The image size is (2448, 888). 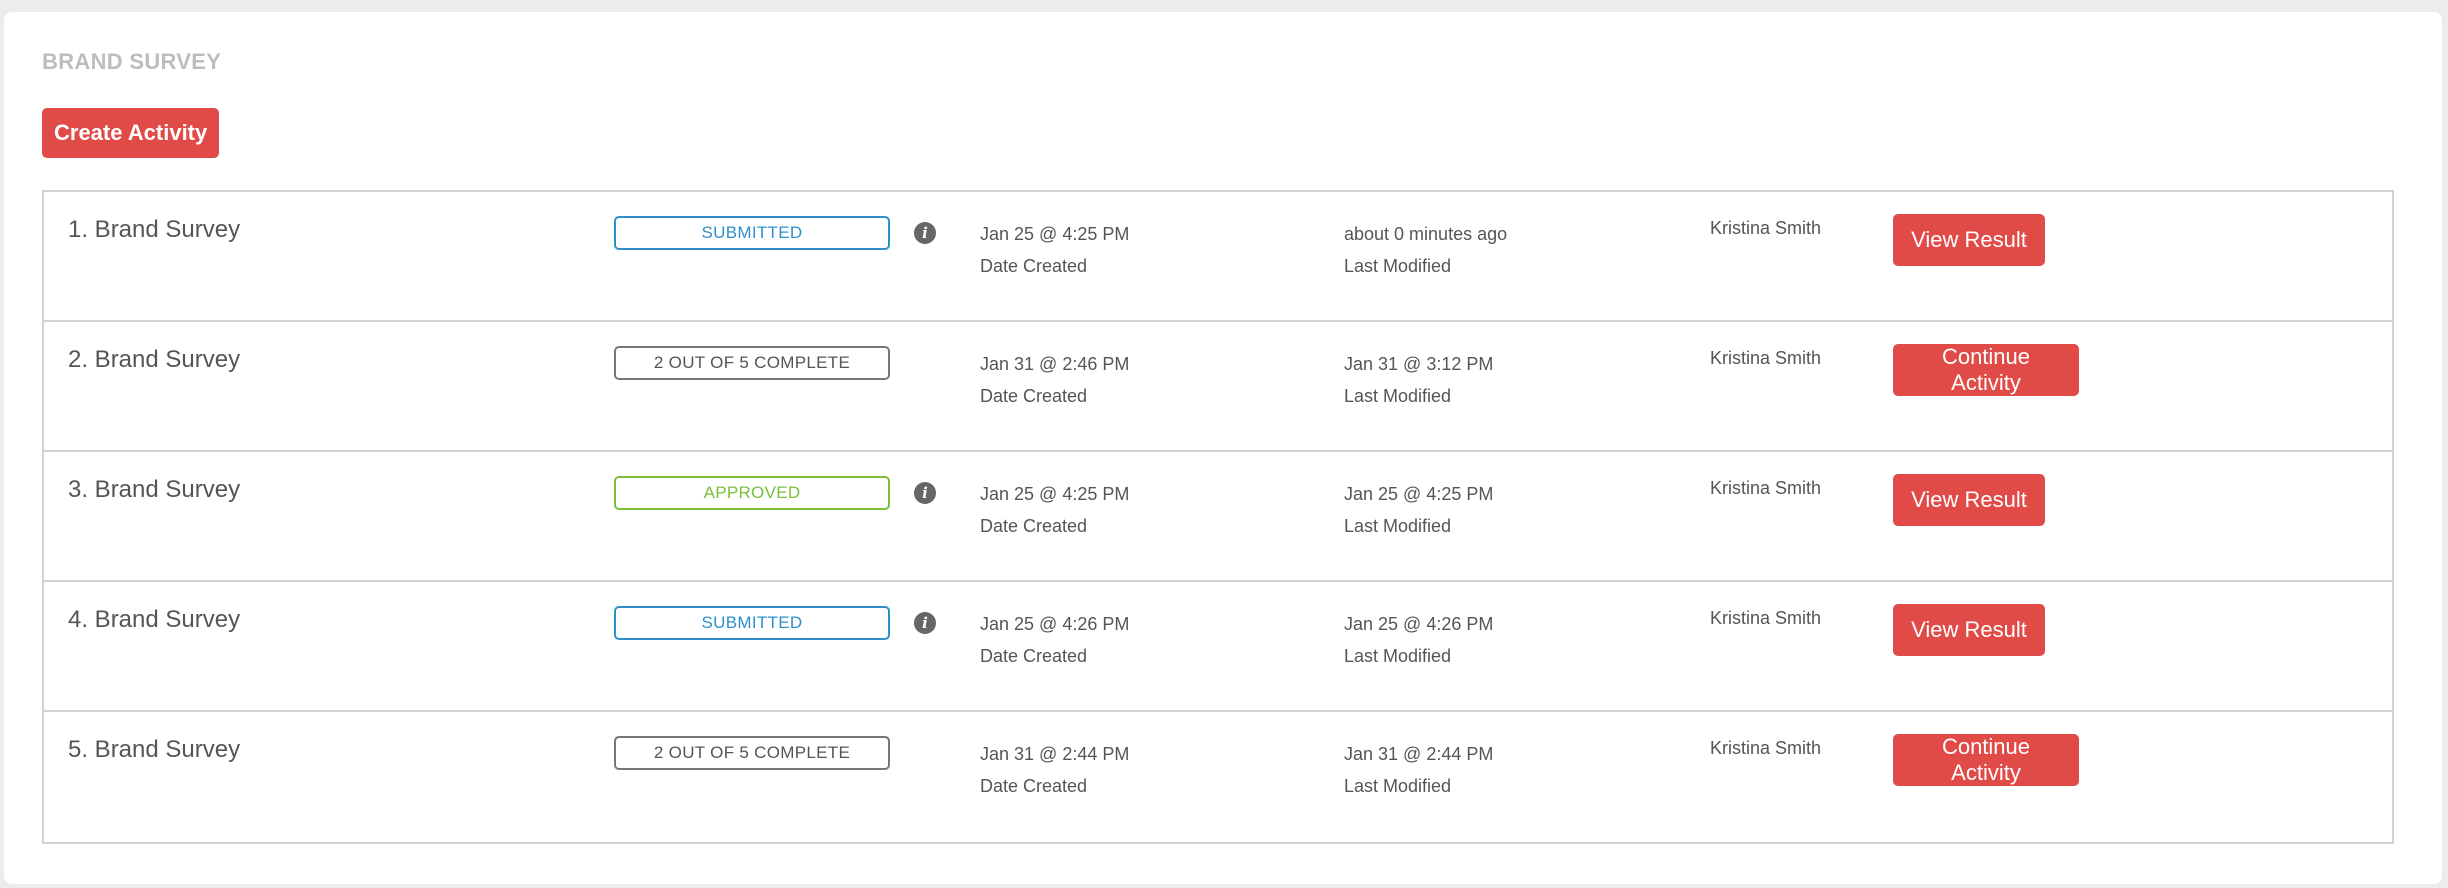 I want to click on last-modified-value: Jan 25 @ 4:26 PM, so click(x=1419, y=624).